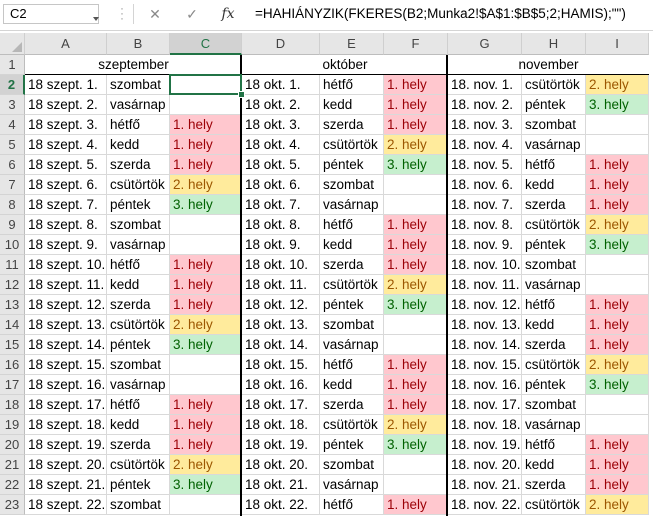 Image resolution: width=653 pixels, height=516 pixels. I want to click on cell-b23: szombat, so click(138, 505).